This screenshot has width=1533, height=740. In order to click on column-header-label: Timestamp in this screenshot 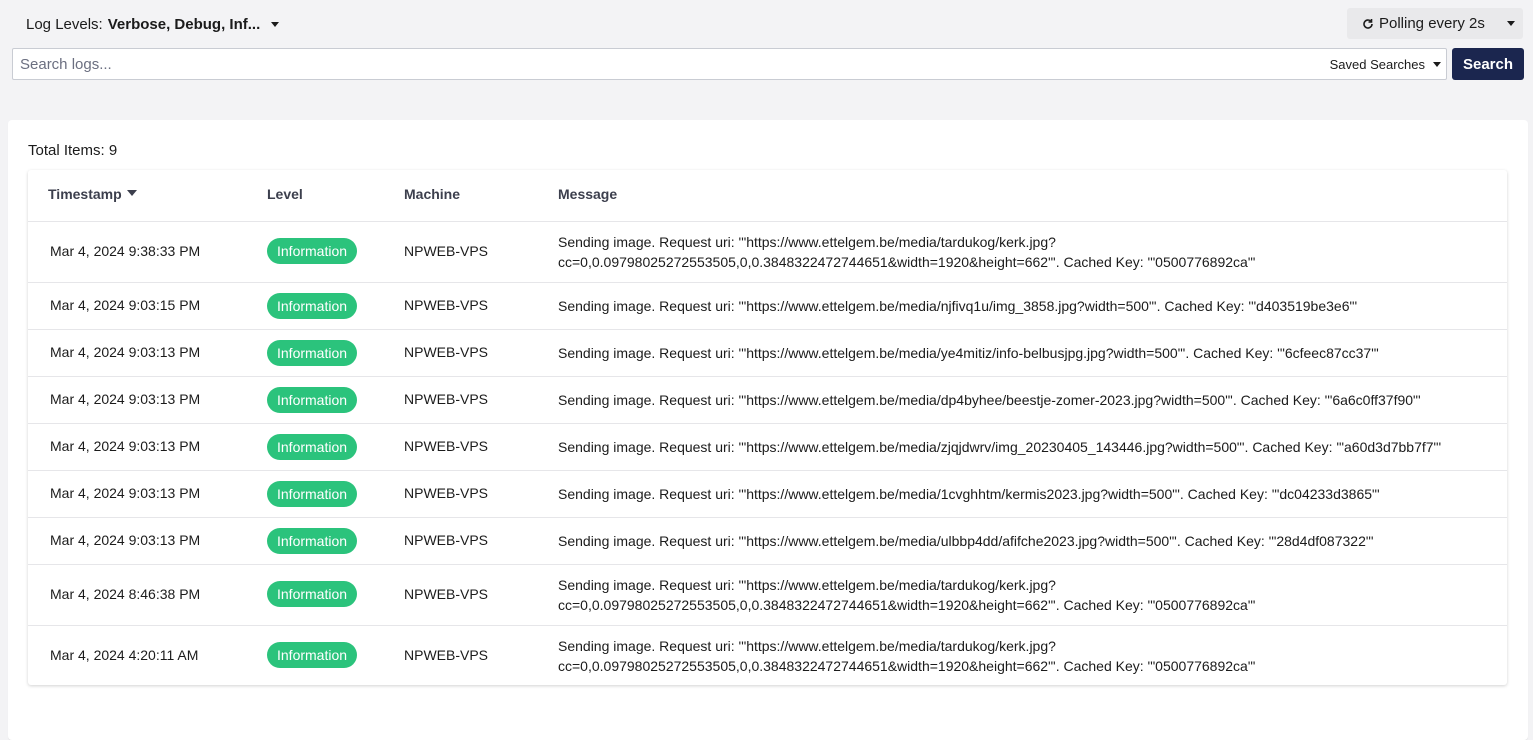, I will do `click(85, 194)`.